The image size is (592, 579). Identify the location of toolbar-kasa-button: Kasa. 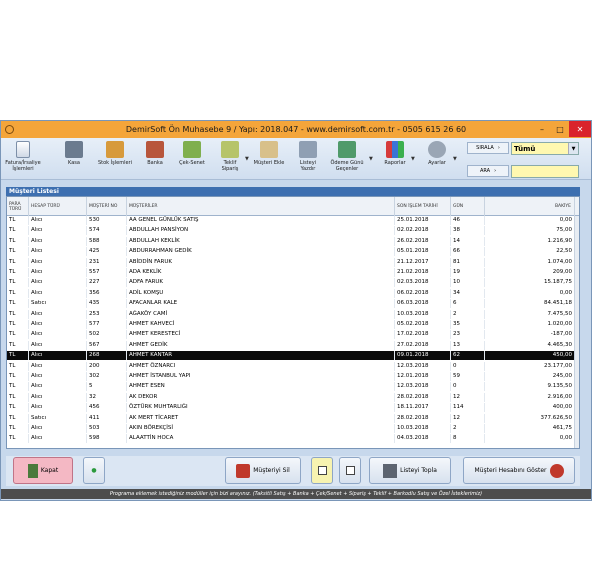
(74, 153).